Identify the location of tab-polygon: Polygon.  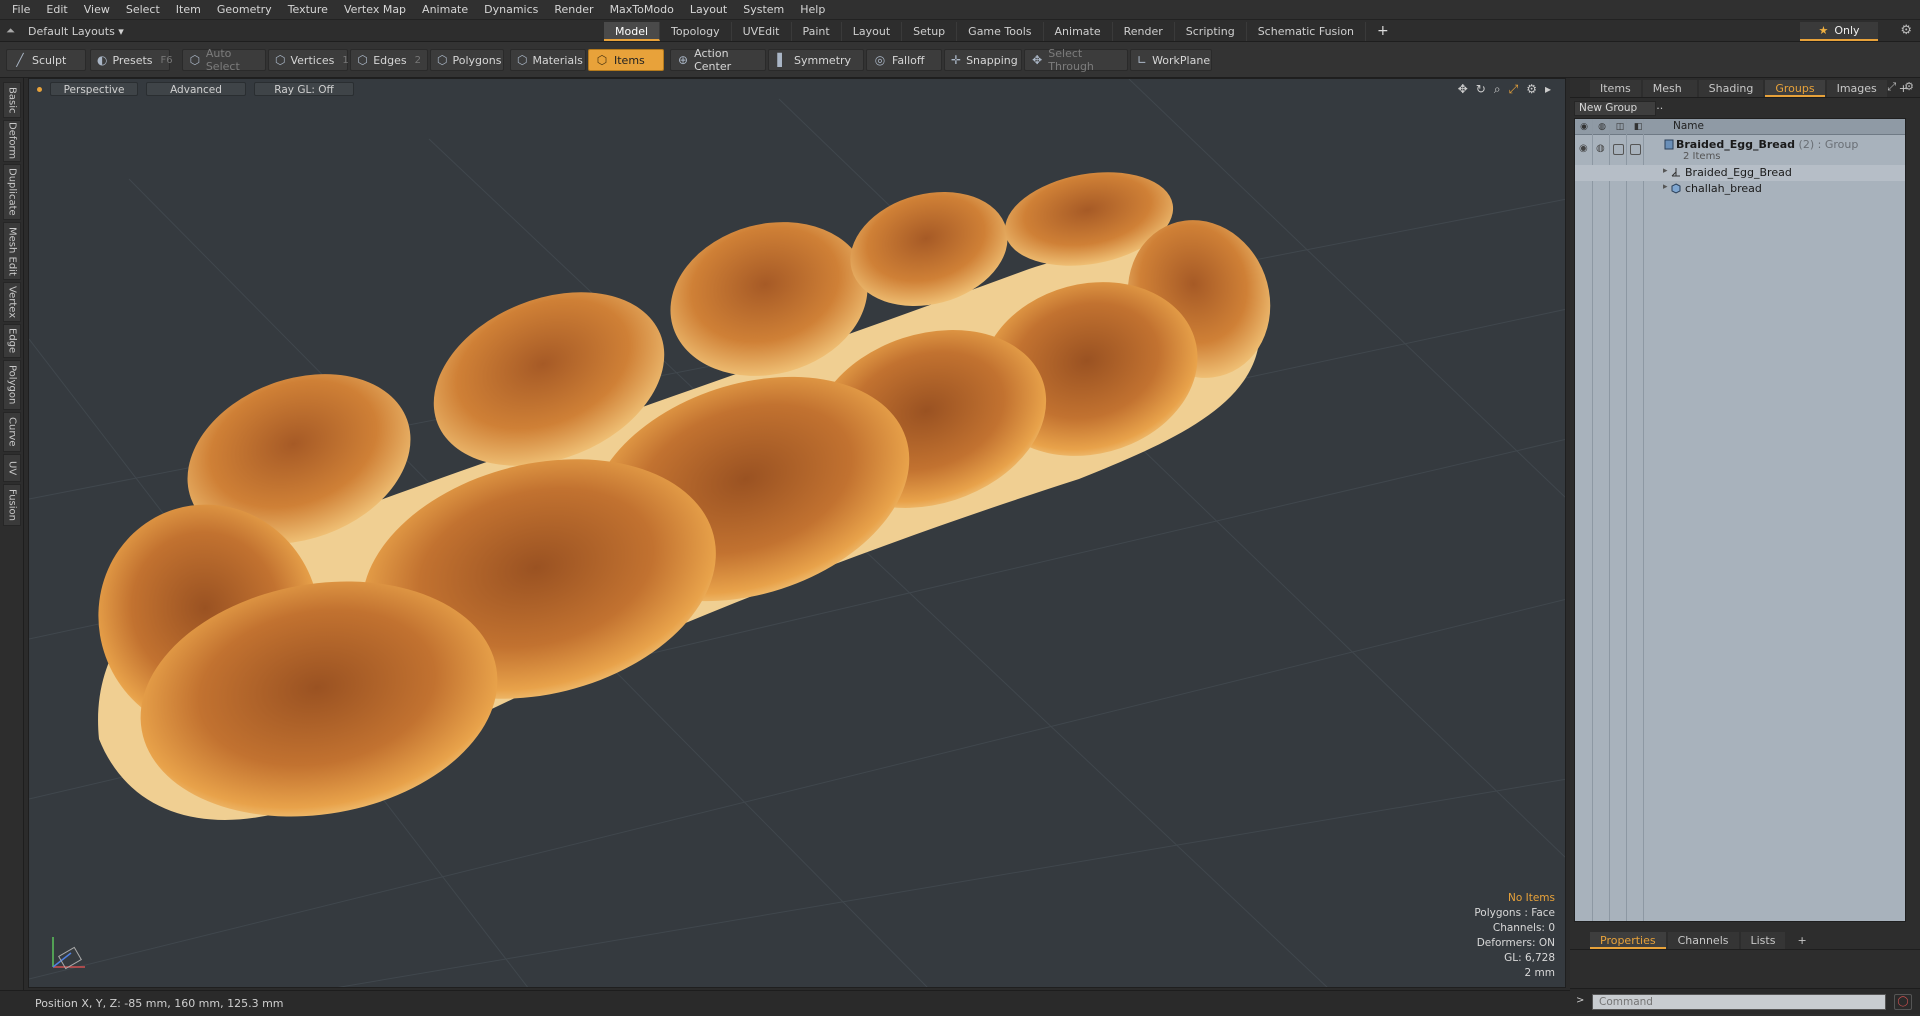
(12, 385).